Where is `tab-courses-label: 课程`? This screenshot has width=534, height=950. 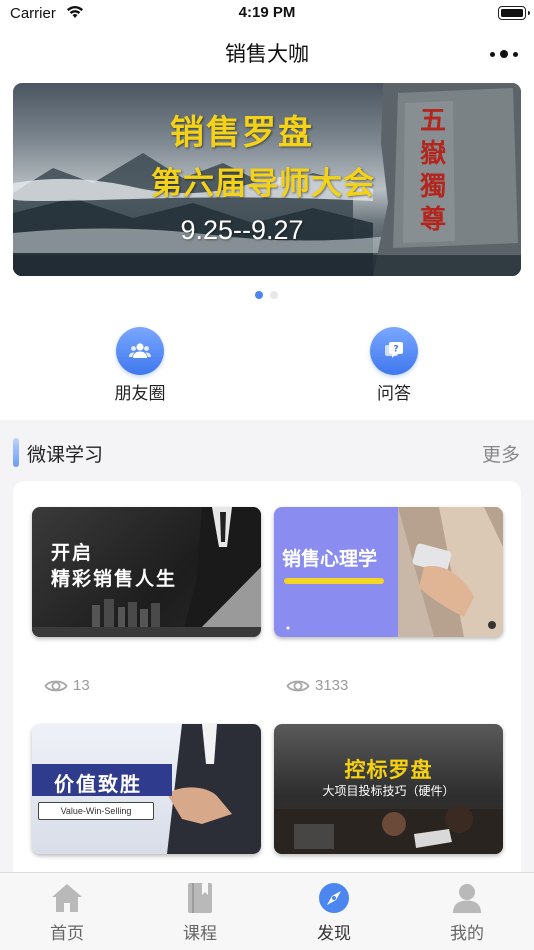
tab-courses-label: 课程 is located at coordinates (200, 934).